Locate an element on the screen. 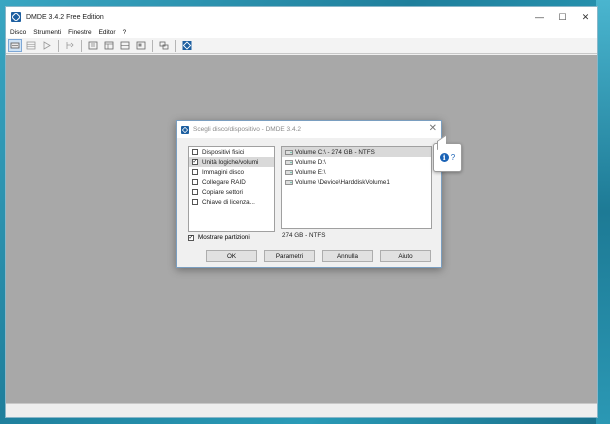 Image resolution: width=610 pixels, height=424 pixels. help-tooltip: i ? is located at coordinates (447, 157).